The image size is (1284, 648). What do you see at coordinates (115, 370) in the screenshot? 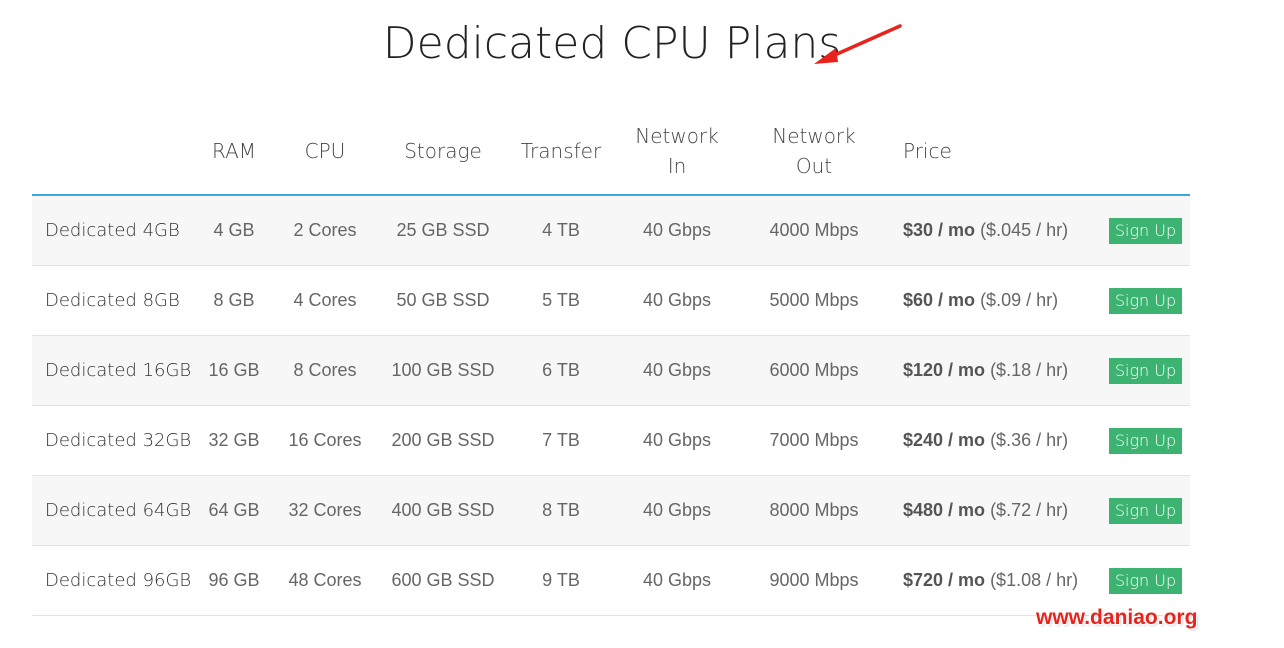
I see `plan-name: Dedicated 16GB` at bounding box center [115, 370].